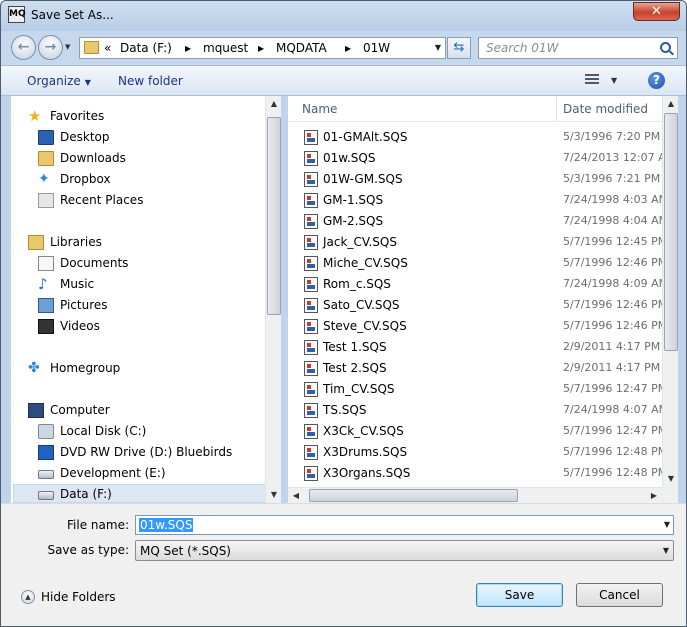 The height and width of the screenshot is (627, 687). I want to click on hard-drive-icon, so click(46, 495).